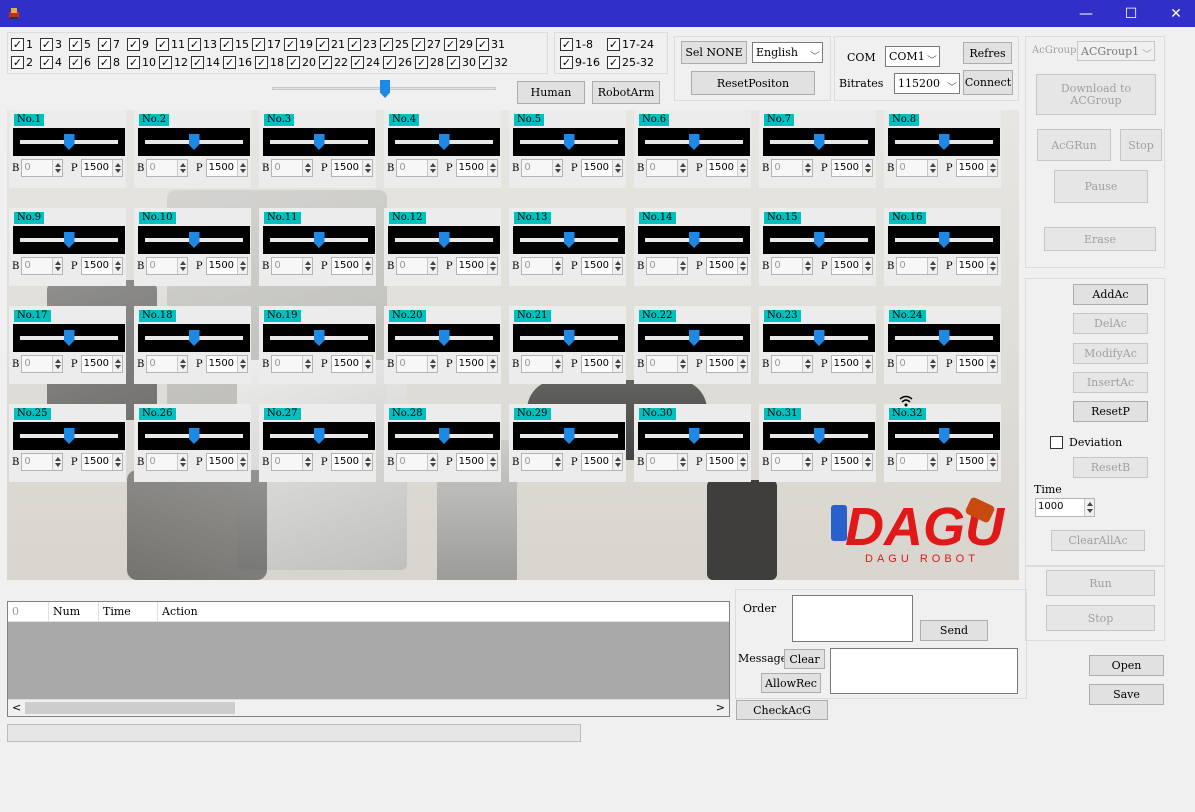  What do you see at coordinates (1100, 583) in the screenshot?
I see `run-button: Run` at bounding box center [1100, 583].